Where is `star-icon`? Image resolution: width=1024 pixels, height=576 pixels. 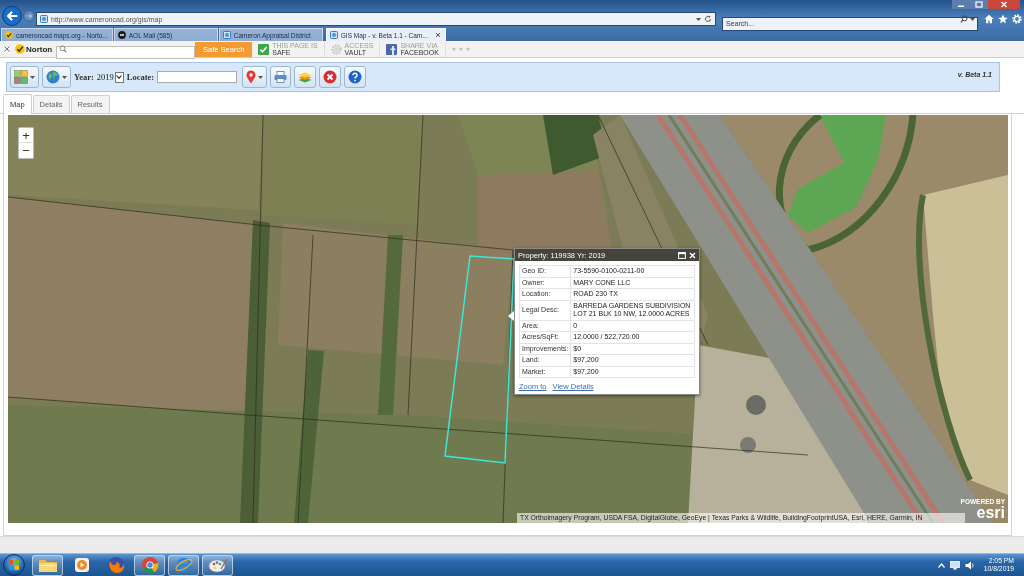 star-icon is located at coordinates (1003, 19).